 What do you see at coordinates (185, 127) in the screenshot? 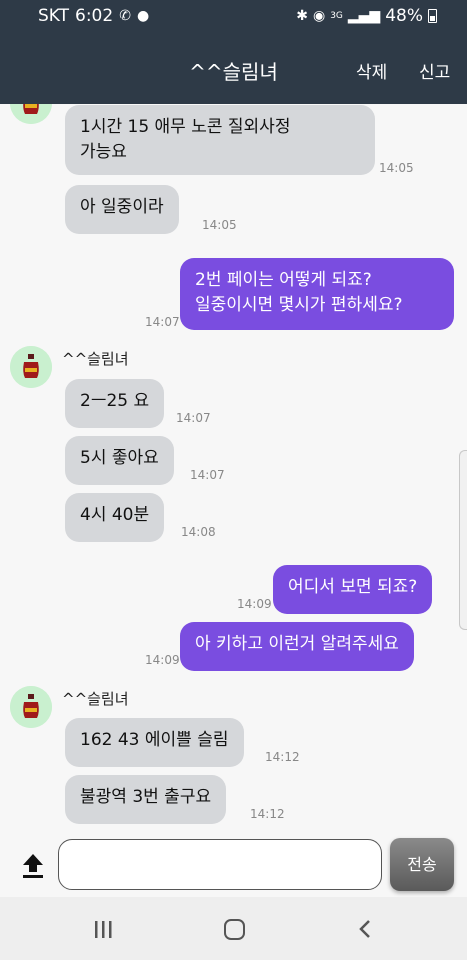
I see `message-text-line: 1시간 15 애무 노콘 질외사정` at bounding box center [185, 127].